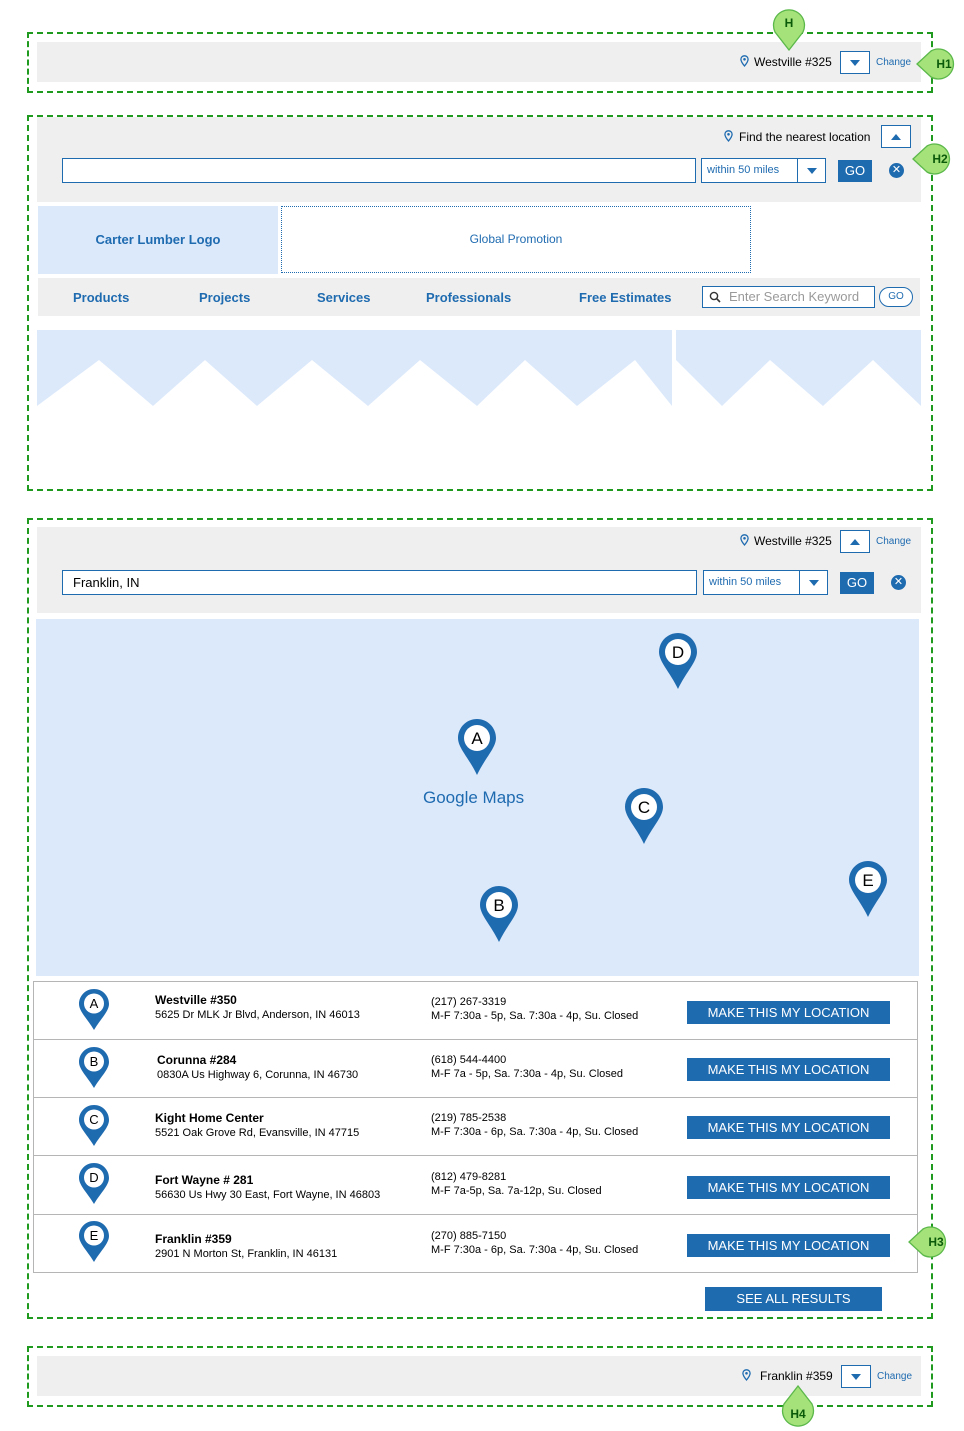 The image size is (964, 1431). Describe the element at coordinates (896, 297) in the screenshot. I see `keyword-search-go-button: GO` at that location.